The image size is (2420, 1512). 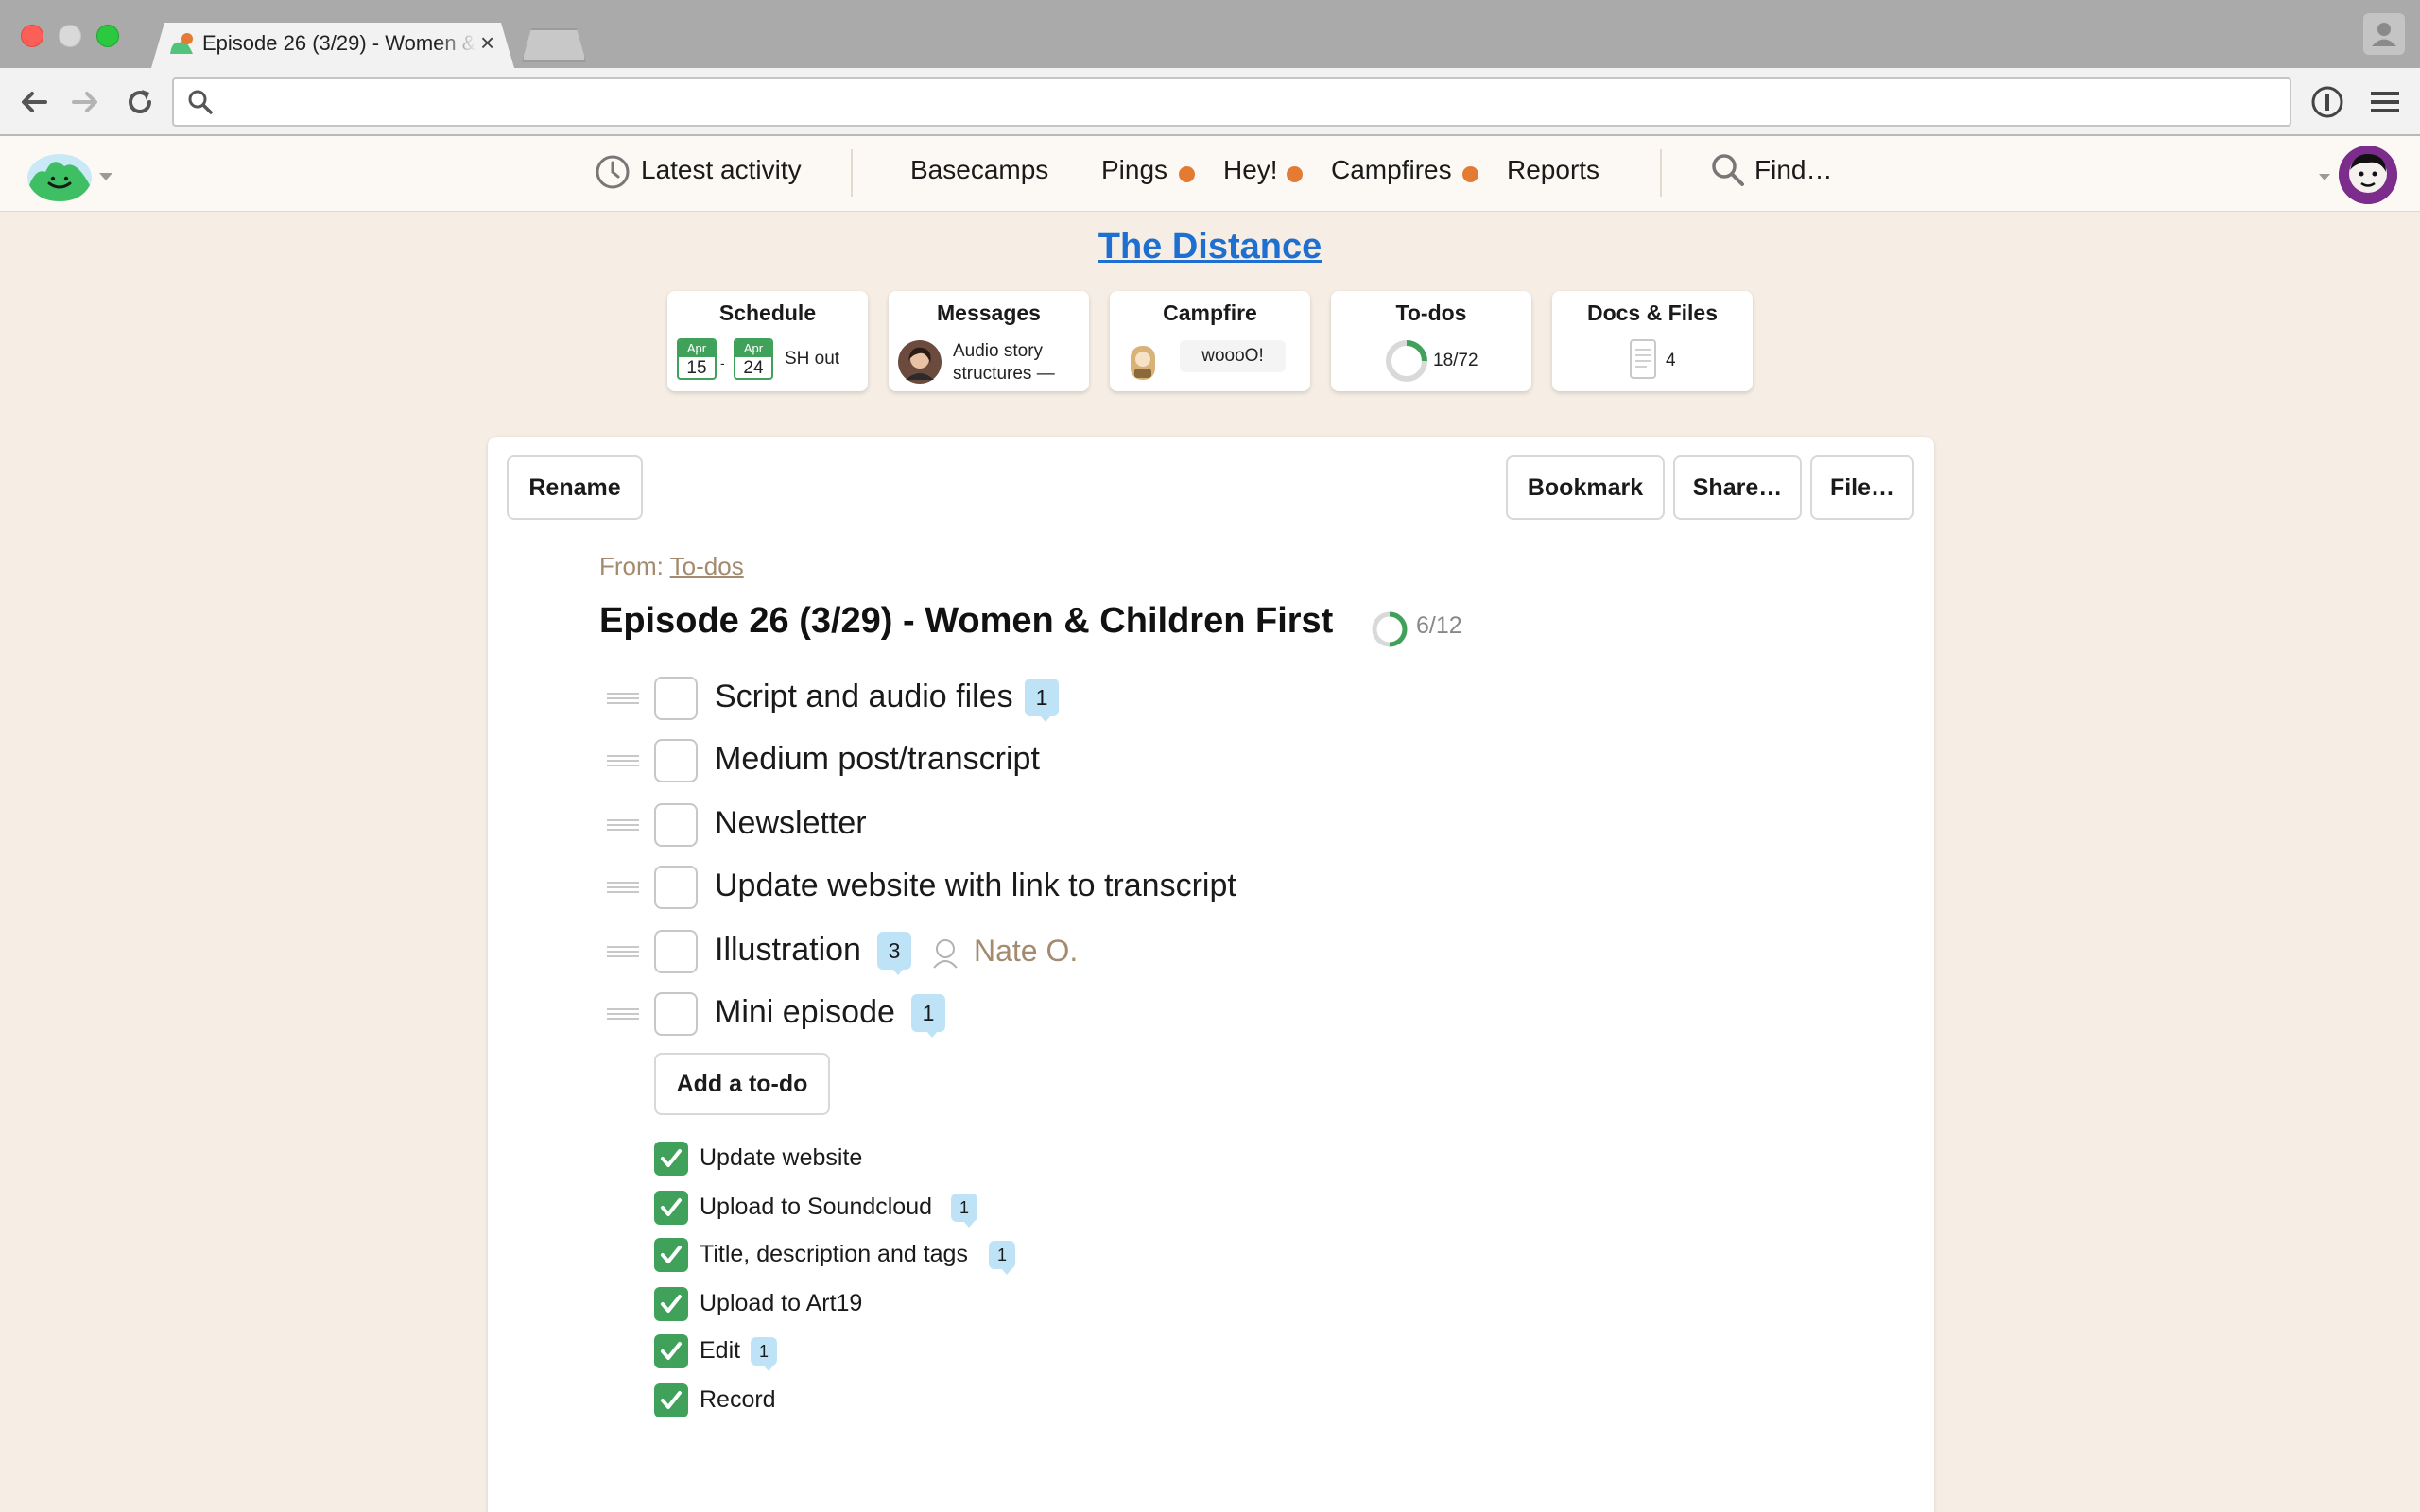 I want to click on todo-label: Medium post/transcript, so click(x=877, y=759).